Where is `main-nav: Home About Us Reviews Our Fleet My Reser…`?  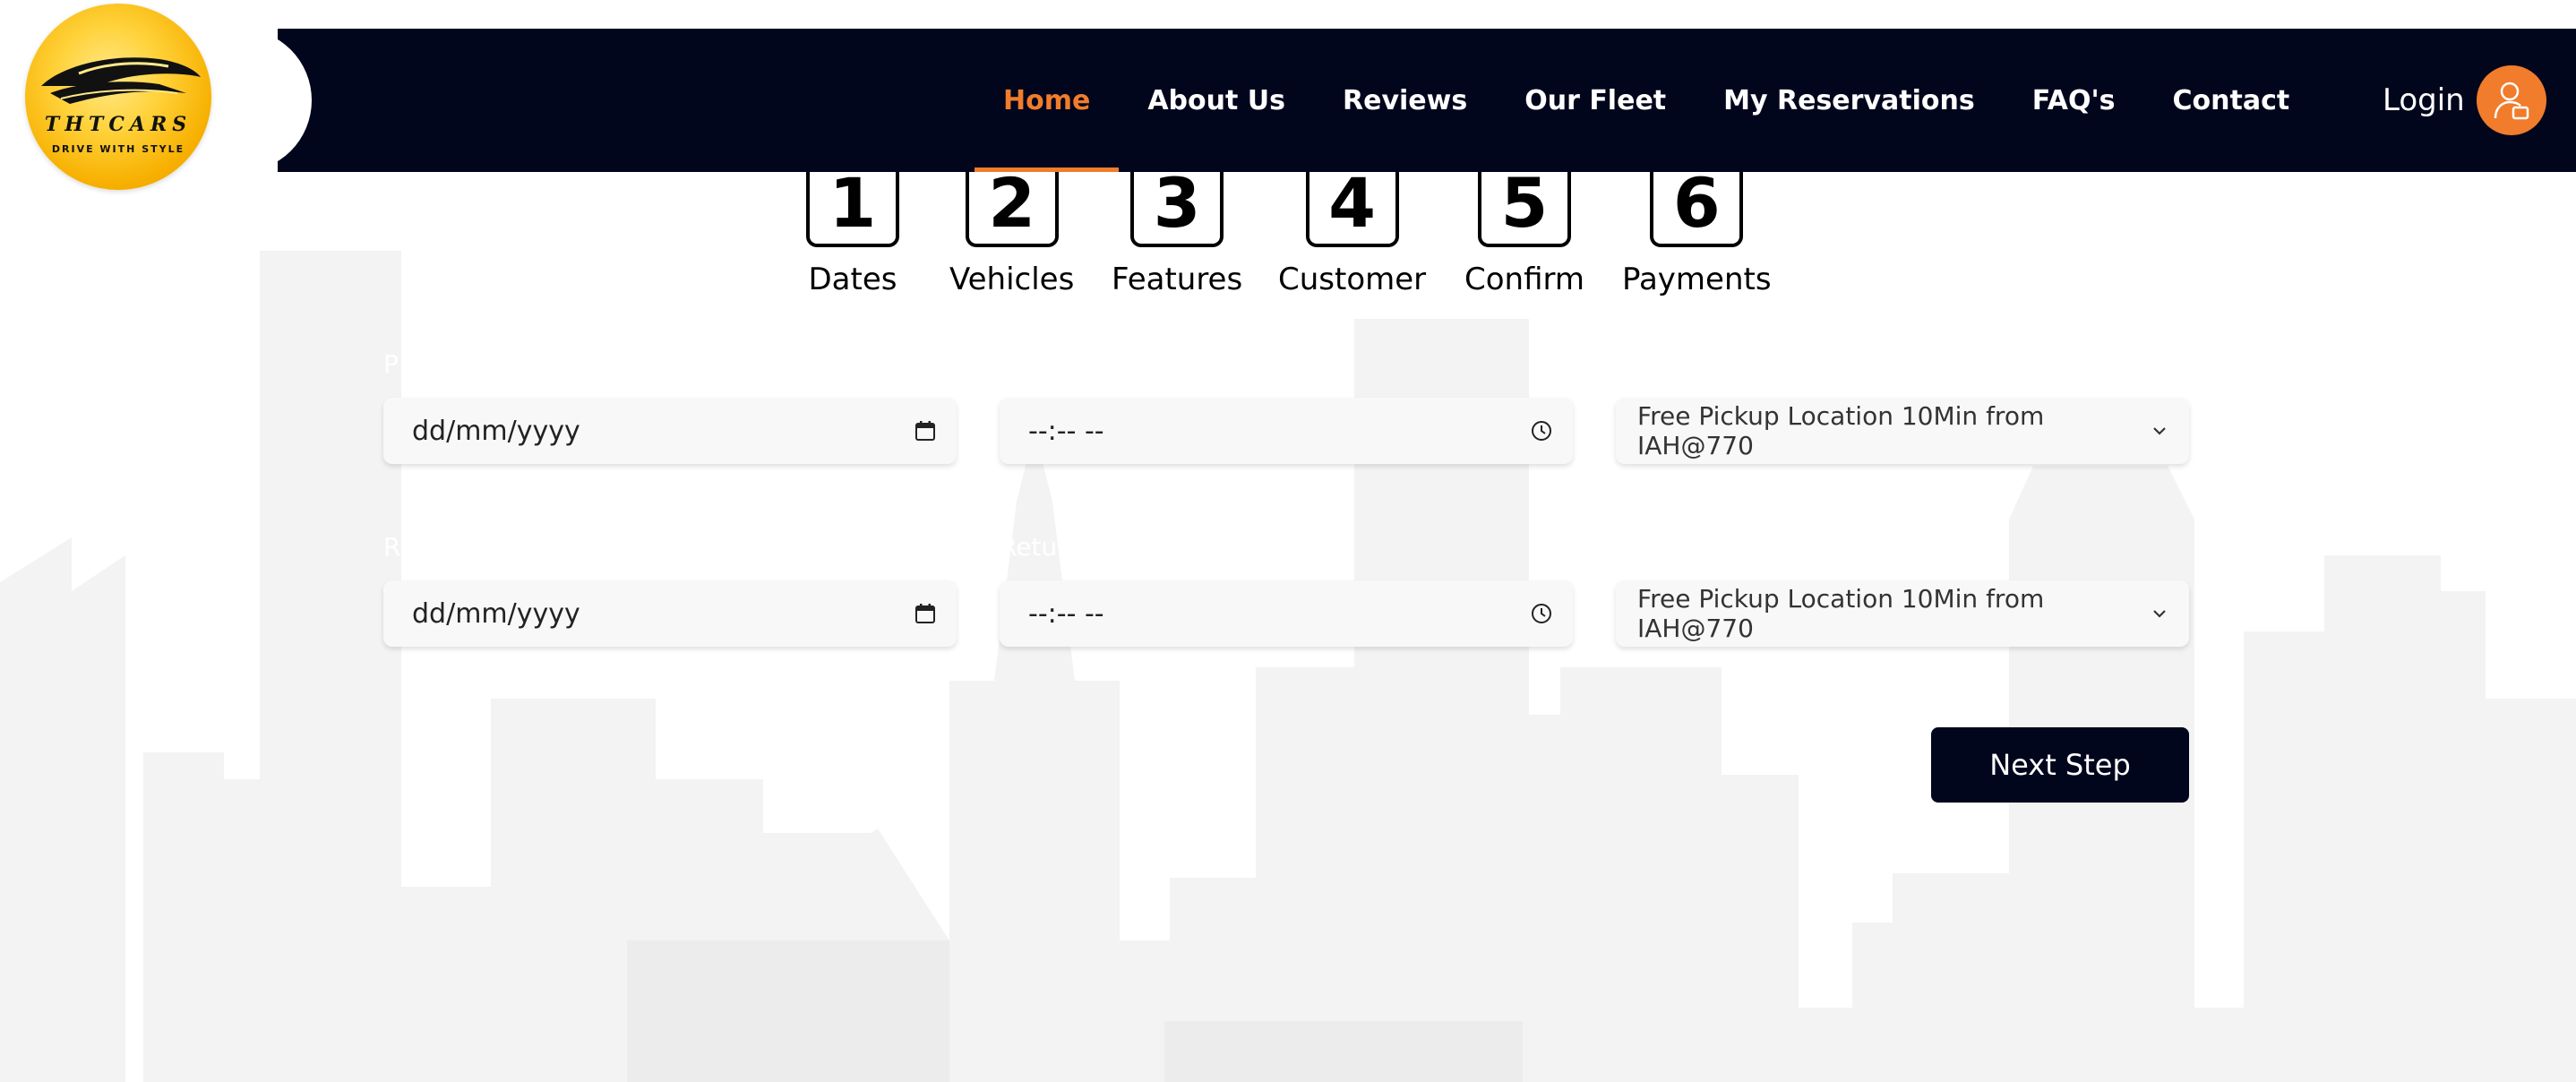 main-nav: Home About Us Reviews Our Fleet My Reser… is located at coordinates (1646, 100).